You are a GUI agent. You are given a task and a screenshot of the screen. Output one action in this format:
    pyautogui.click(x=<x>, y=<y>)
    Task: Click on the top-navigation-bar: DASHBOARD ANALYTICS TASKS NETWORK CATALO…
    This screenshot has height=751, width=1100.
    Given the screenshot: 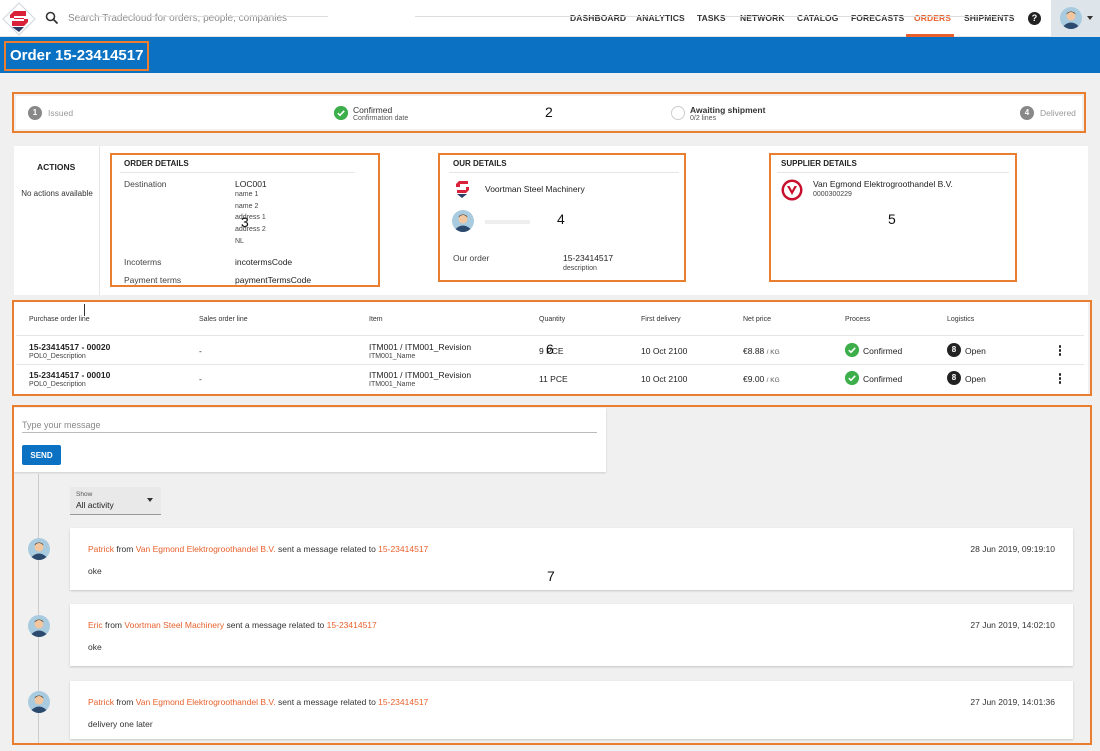 What is the action you would take?
    pyautogui.click(x=550, y=18)
    